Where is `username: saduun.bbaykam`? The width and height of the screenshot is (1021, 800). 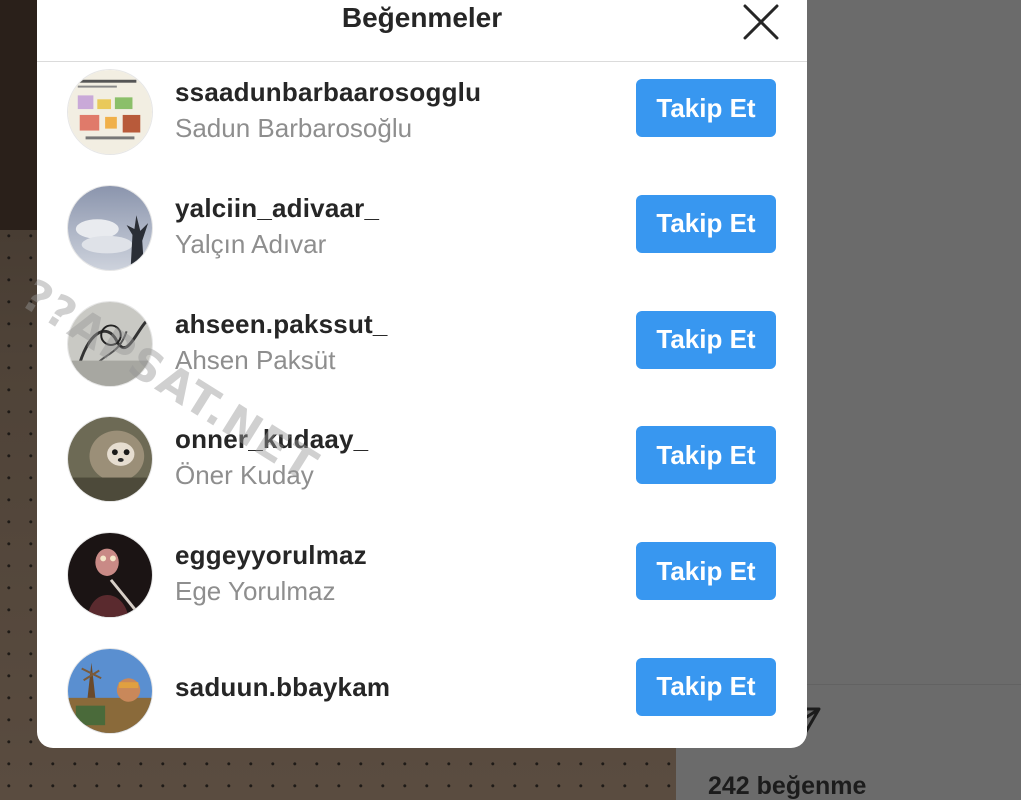
username: saduun.bbaykam is located at coordinates (282, 687).